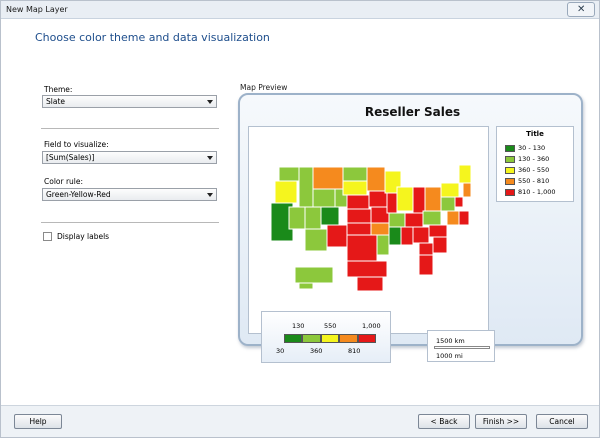 The width and height of the screenshot is (600, 438). What do you see at coordinates (501, 421) in the screenshot?
I see `finish-button: Finish >>` at bounding box center [501, 421].